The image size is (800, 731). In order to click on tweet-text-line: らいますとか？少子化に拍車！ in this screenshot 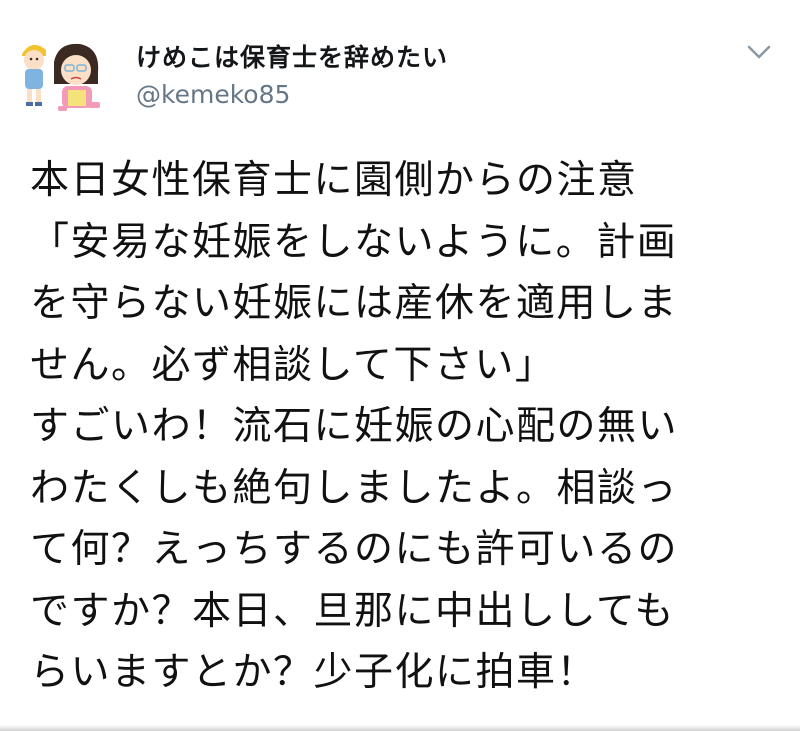, I will do `click(314, 672)`.